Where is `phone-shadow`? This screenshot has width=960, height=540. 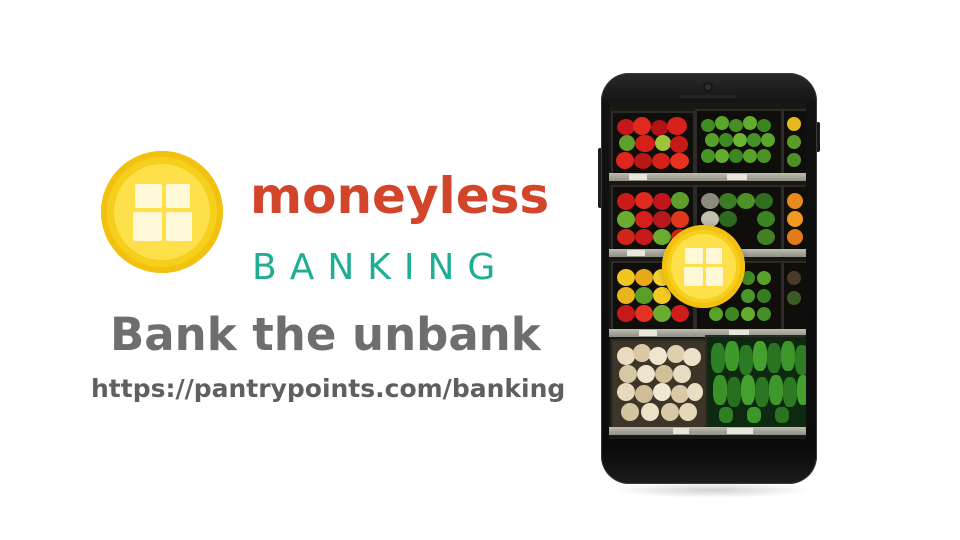 phone-shadow is located at coordinates (712, 490).